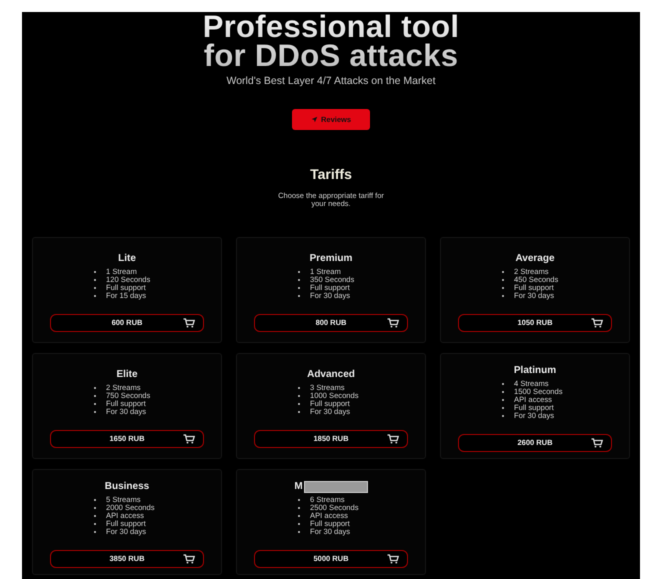 The width and height of the screenshot is (653, 579). Describe the element at coordinates (127, 486) in the screenshot. I see `plan-name: Business` at that location.